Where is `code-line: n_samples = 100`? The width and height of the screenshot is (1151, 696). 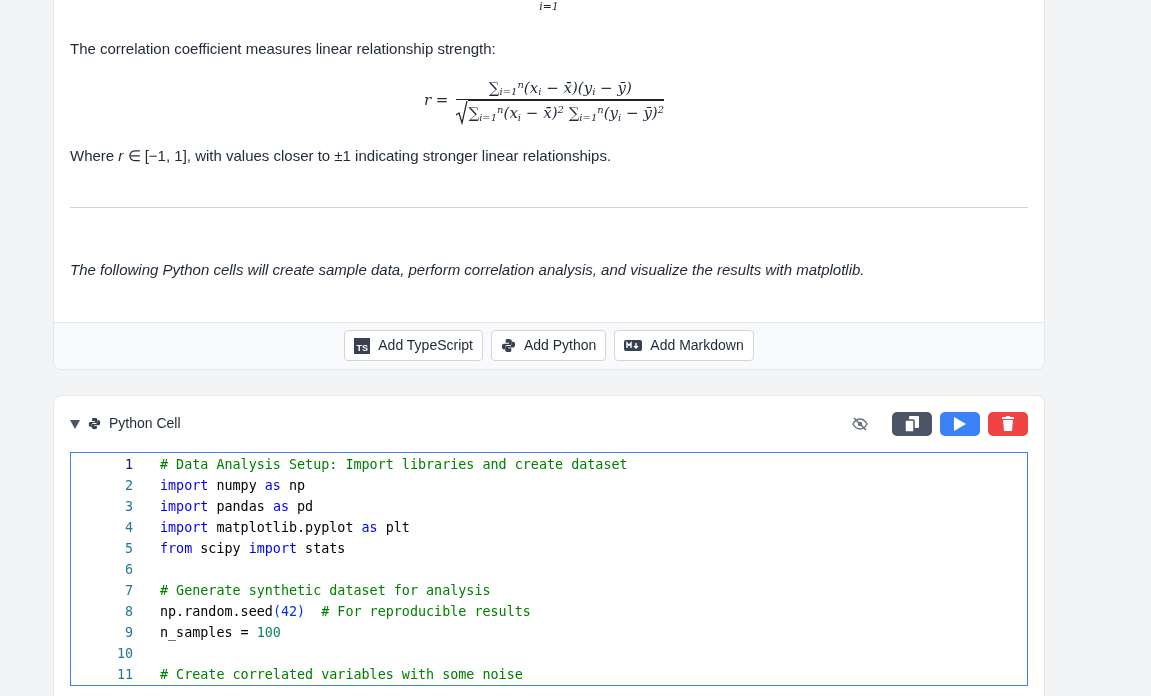 code-line: n_samples = 100 is located at coordinates (220, 633).